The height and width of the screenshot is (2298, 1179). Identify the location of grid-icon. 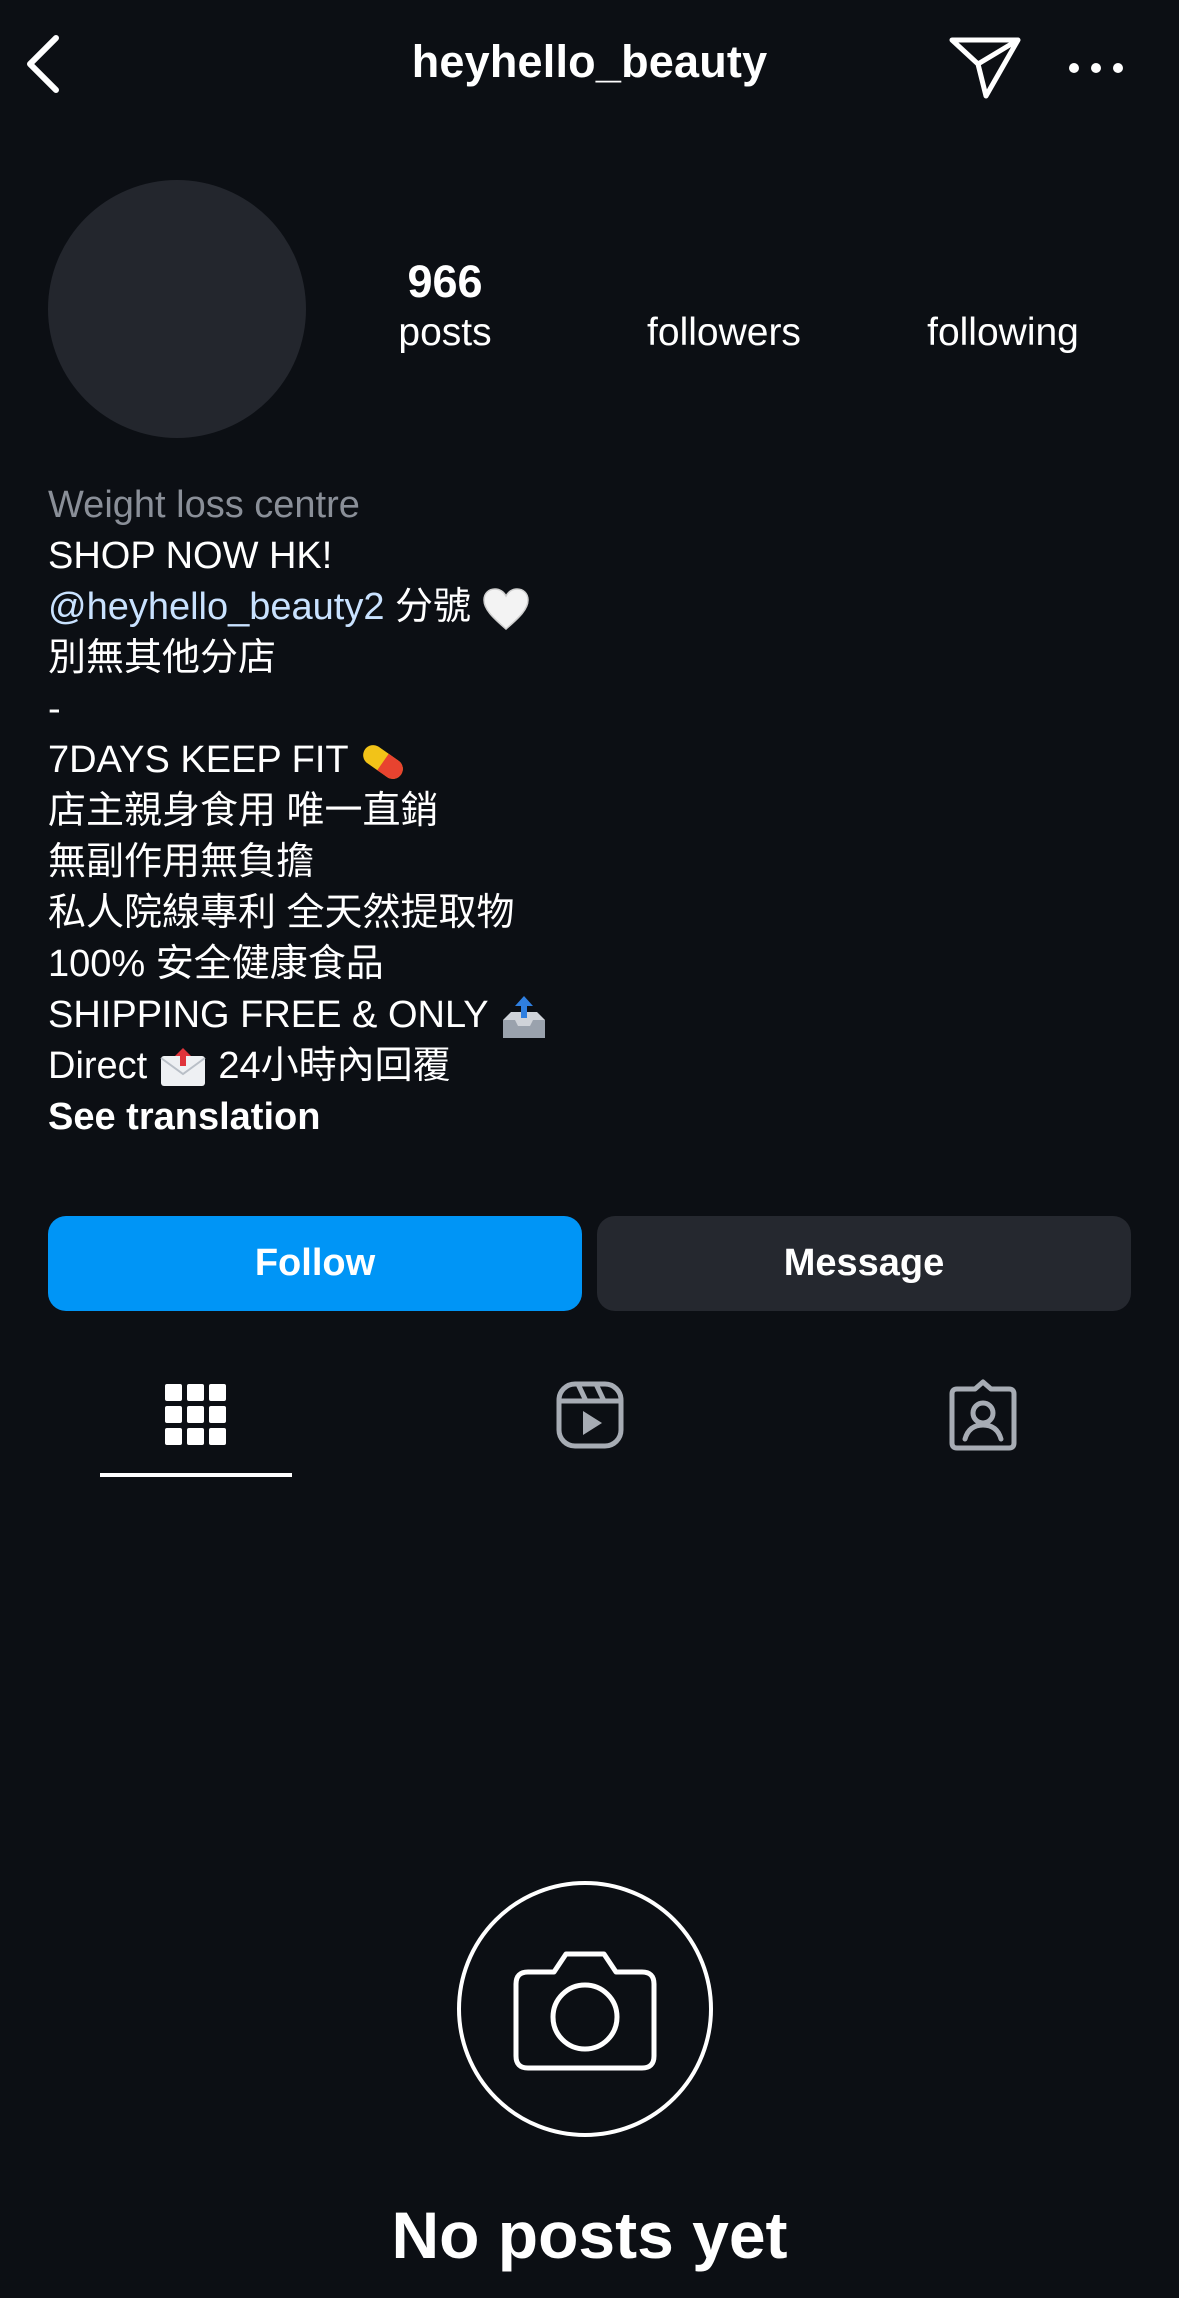
(195, 1414).